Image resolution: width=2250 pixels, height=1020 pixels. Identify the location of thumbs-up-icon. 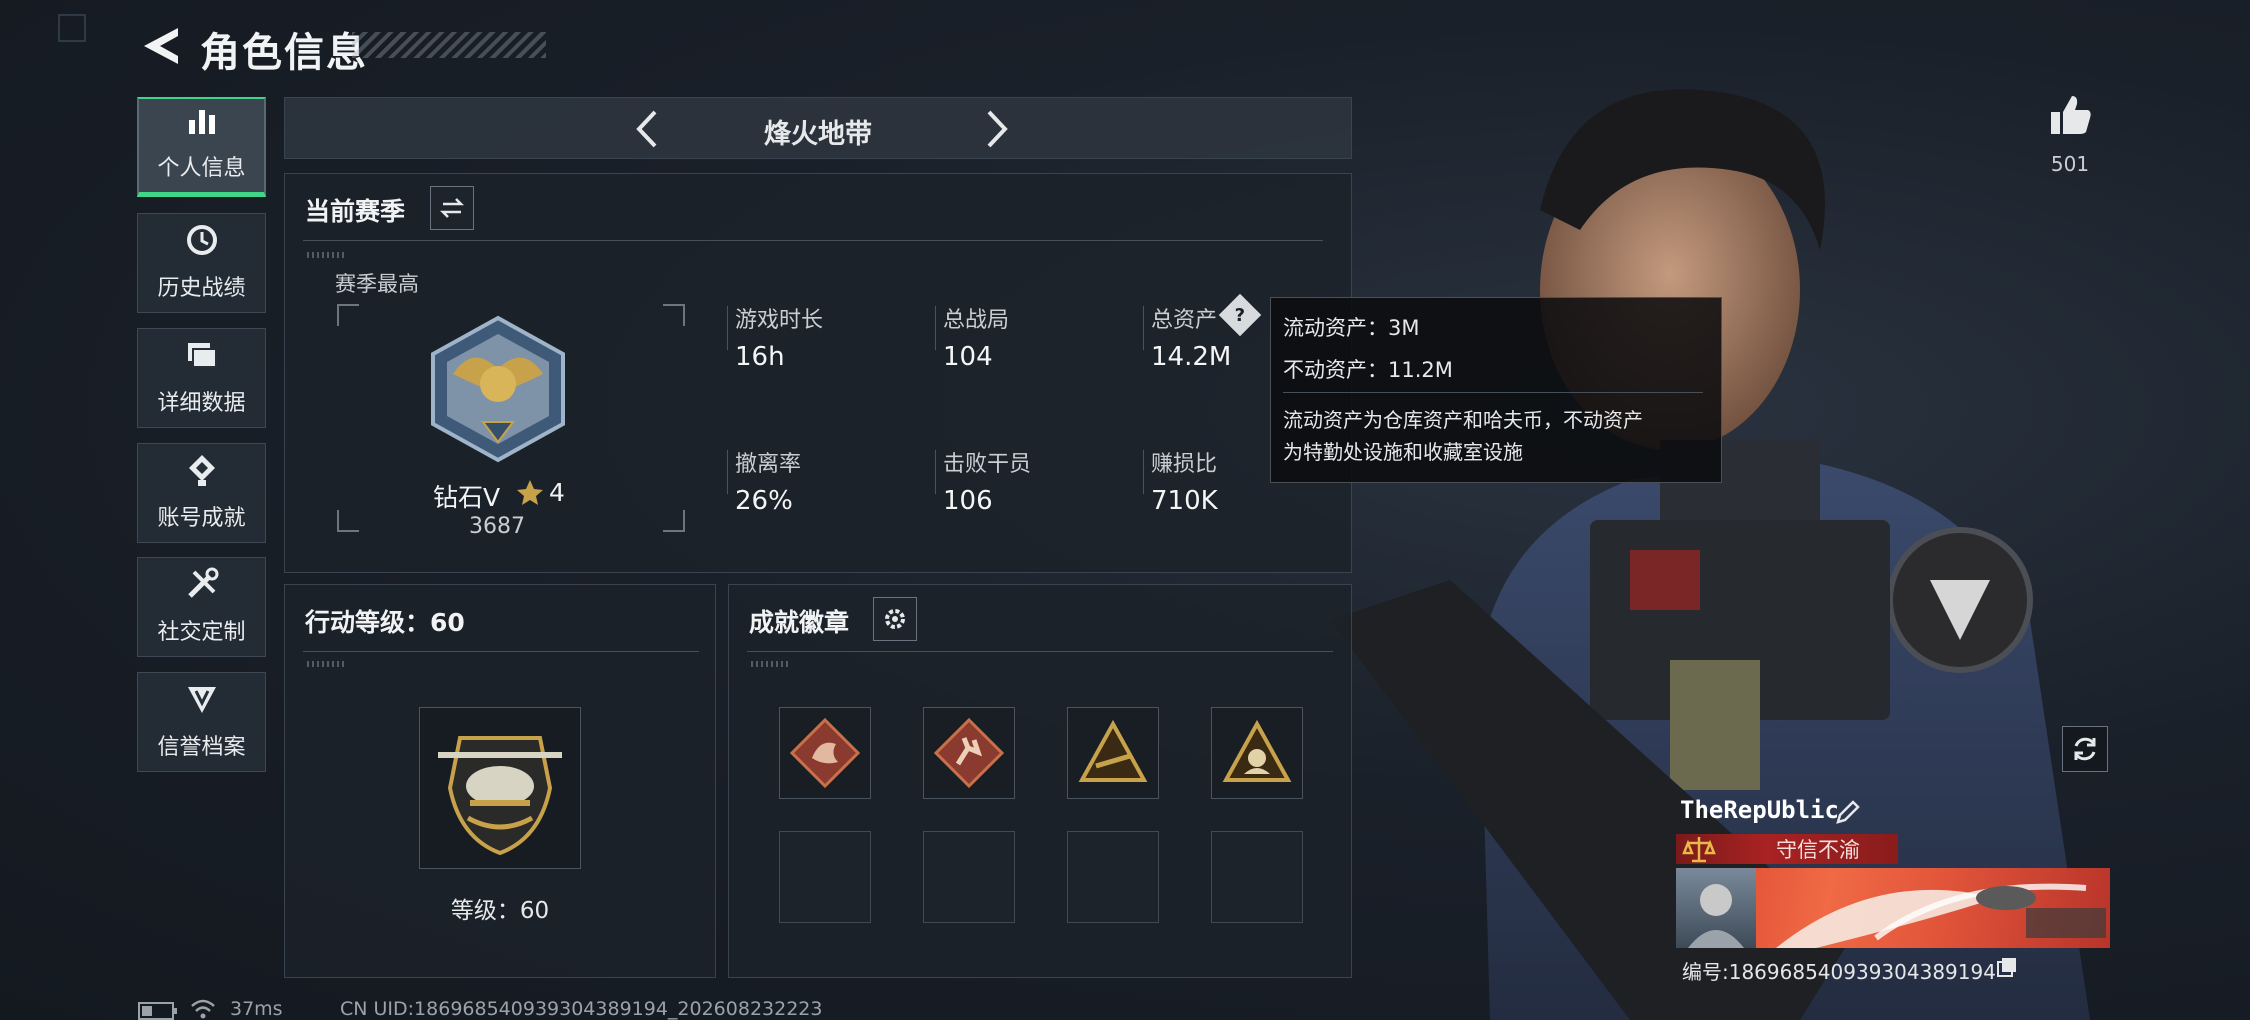
(2071, 115).